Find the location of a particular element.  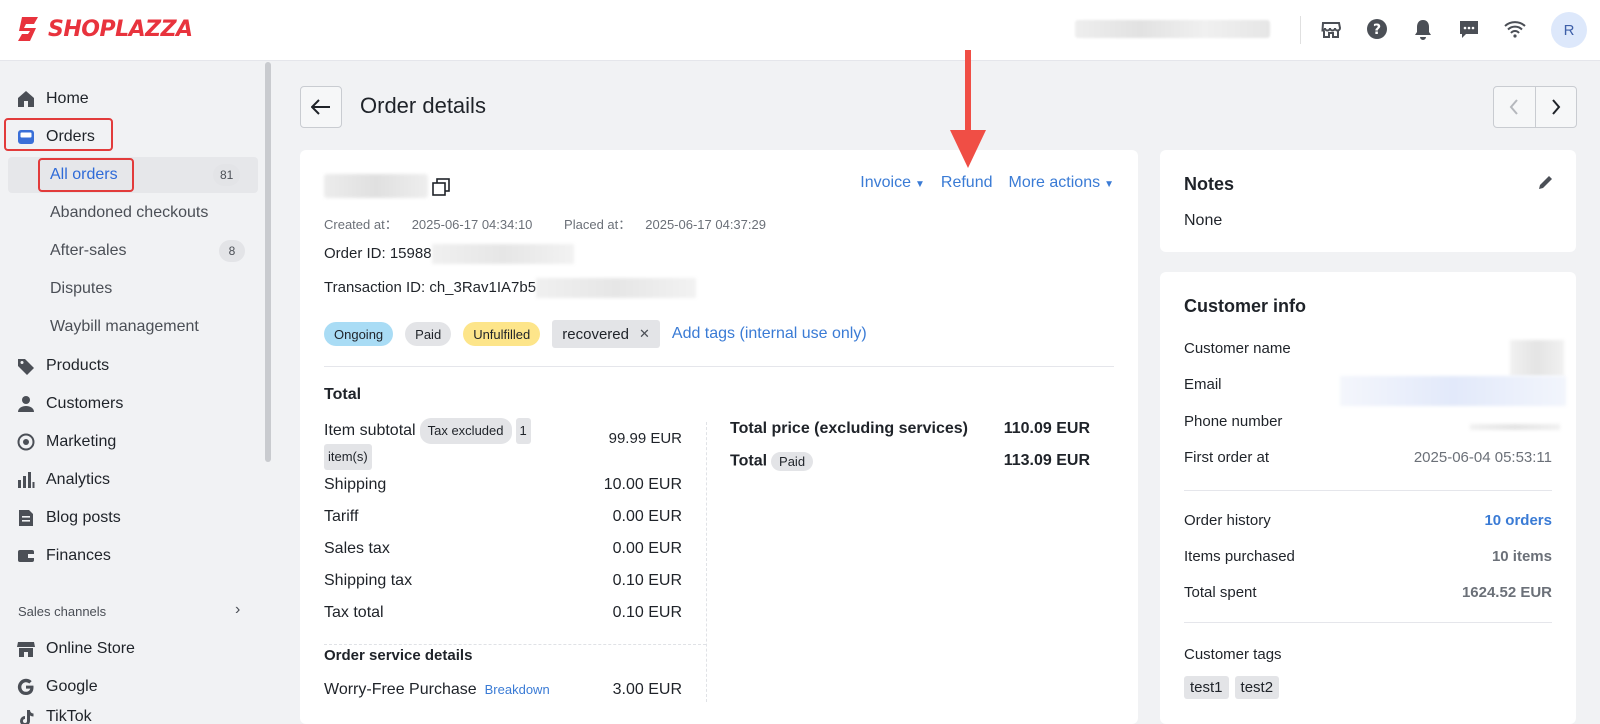

order-history-link: 10 orders is located at coordinates (1518, 520).